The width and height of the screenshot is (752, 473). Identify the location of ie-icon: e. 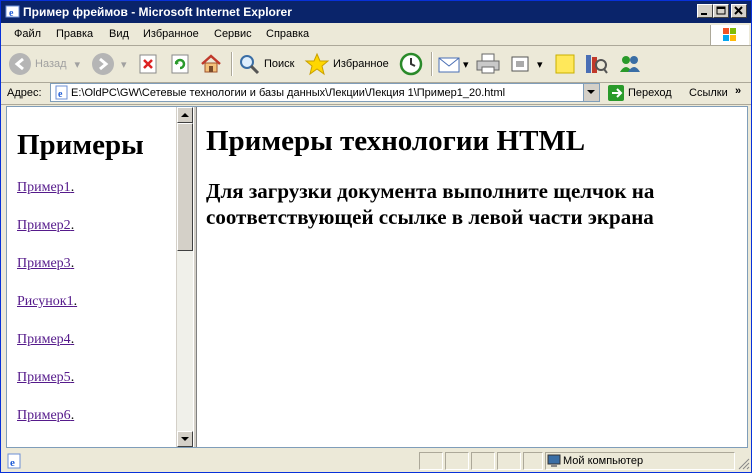
(12, 12).